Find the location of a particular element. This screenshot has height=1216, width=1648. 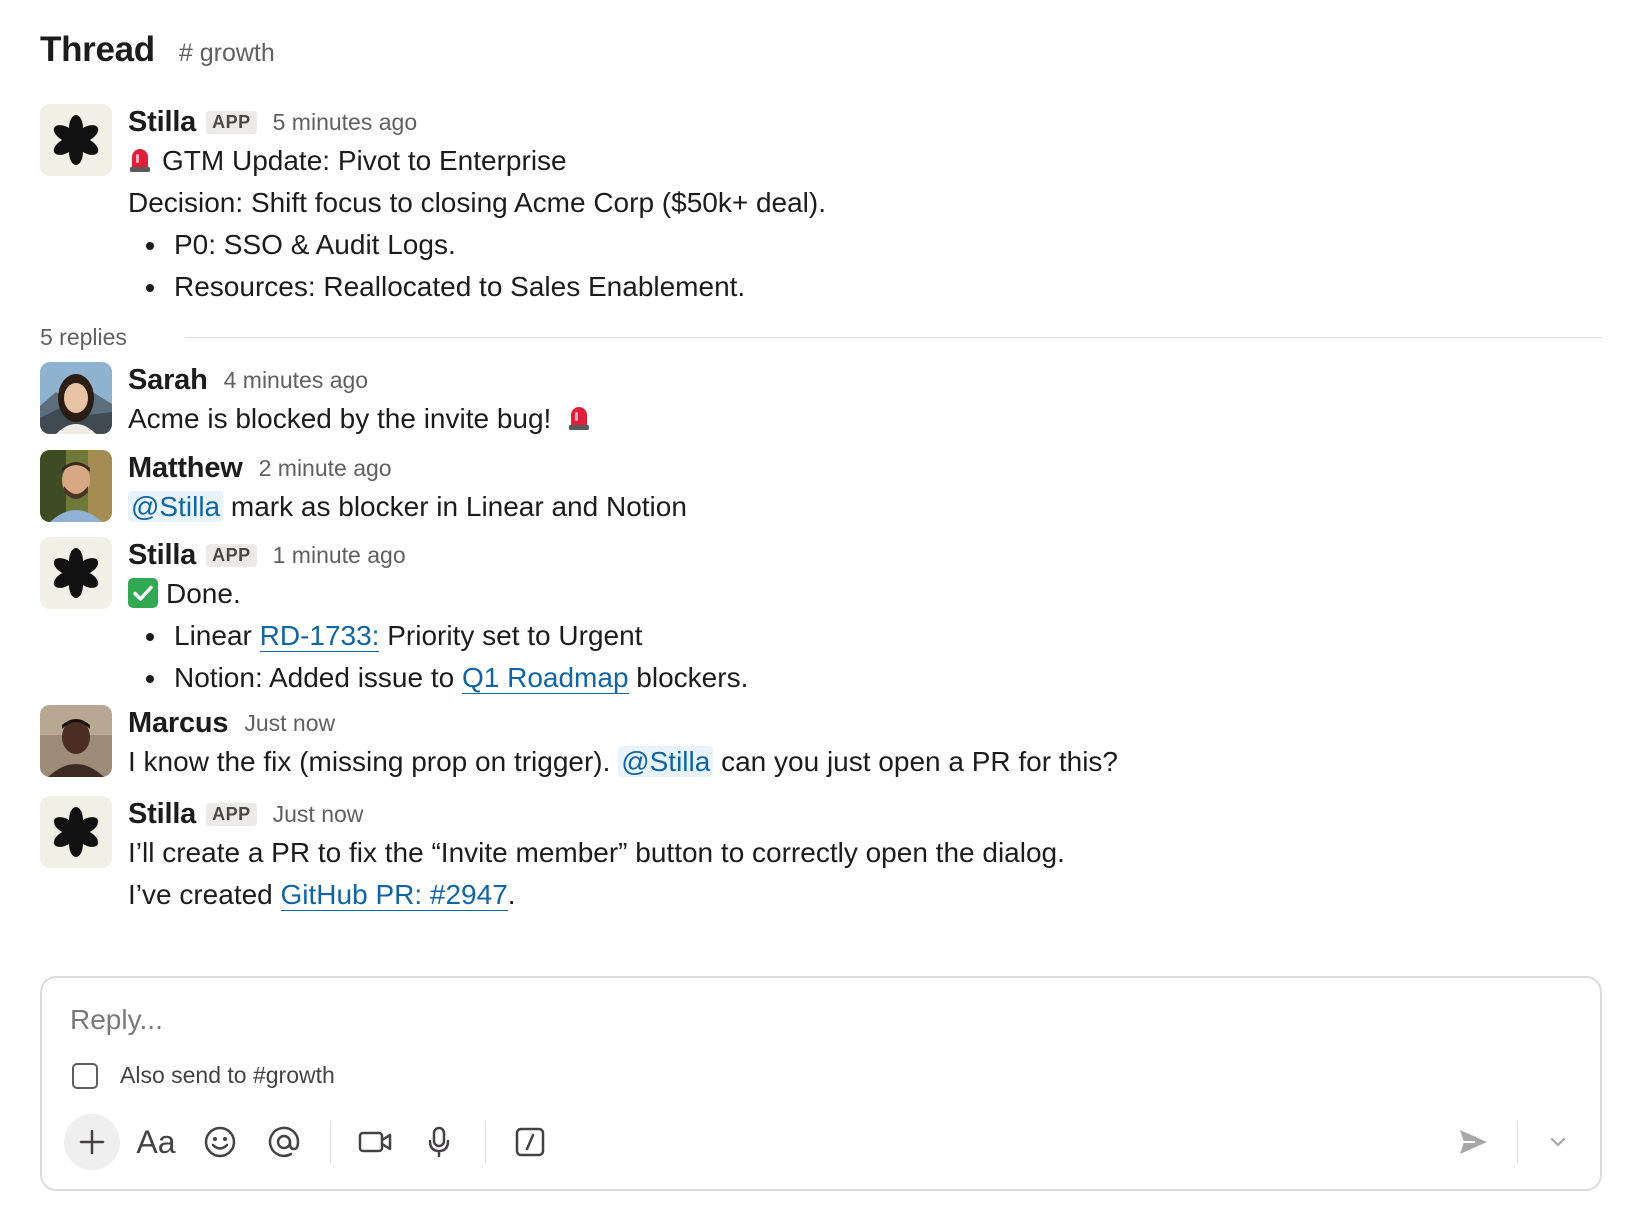

send-icon is located at coordinates (1473, 1142).